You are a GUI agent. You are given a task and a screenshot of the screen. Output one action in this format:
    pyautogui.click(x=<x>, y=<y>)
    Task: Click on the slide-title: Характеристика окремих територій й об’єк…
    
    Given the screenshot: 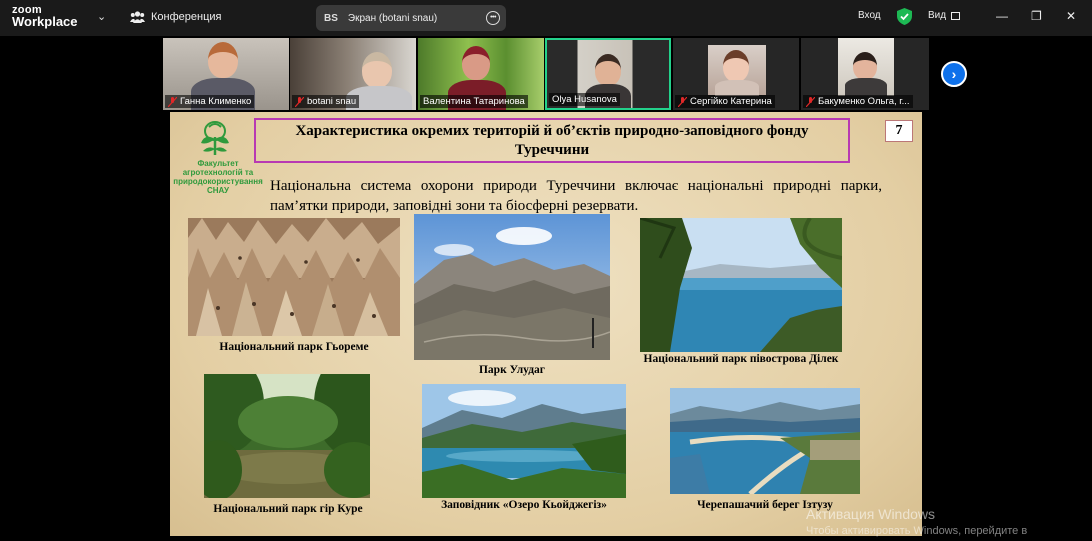 What is the action you would take?
    pyautogui.click(x=552, y=140)
    